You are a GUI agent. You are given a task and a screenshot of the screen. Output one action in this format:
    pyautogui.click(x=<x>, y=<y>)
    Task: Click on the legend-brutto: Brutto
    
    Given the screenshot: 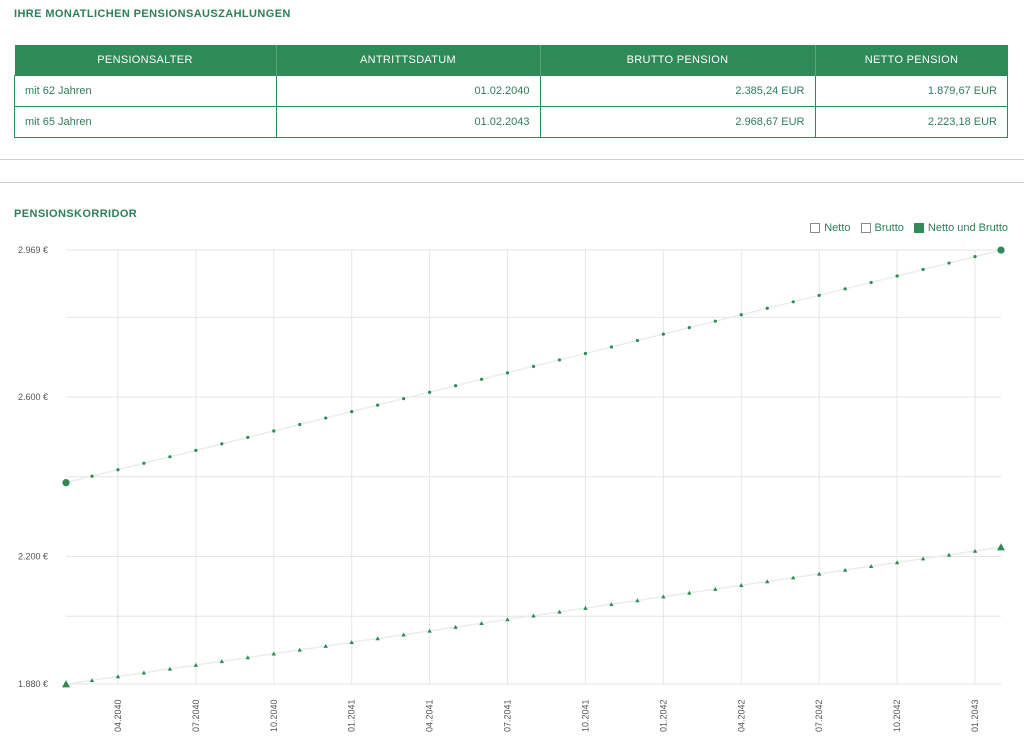 What is the action you would take?
    pyautogui.click(x=882, y=228)
    